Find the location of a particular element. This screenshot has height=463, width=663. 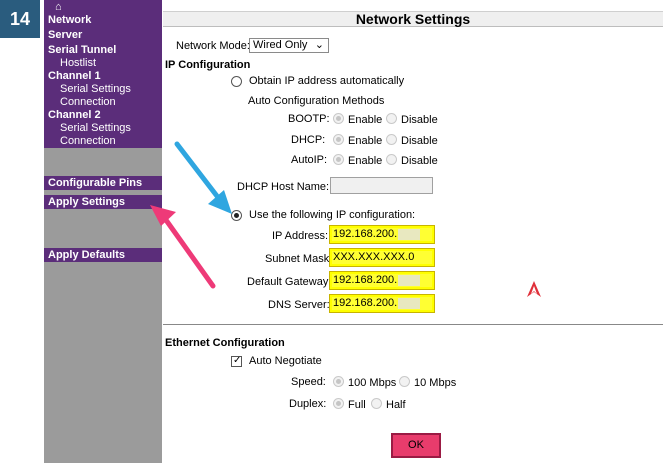

autoip-label: AutoIP: is located at coordinates (309, 160).